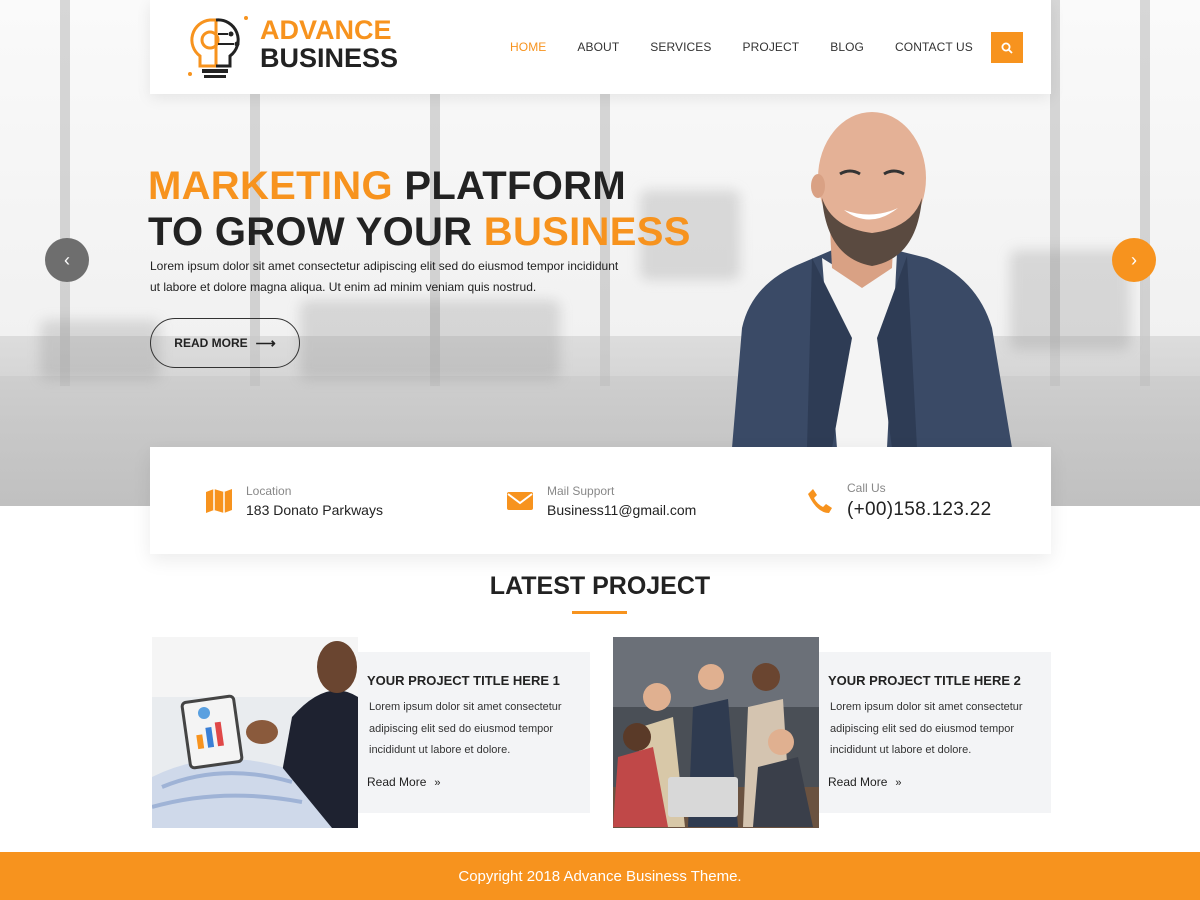 This screenshot has height=900, width=1200. I want to click on call-value: (+00)158.123.22, so click(919, 510).